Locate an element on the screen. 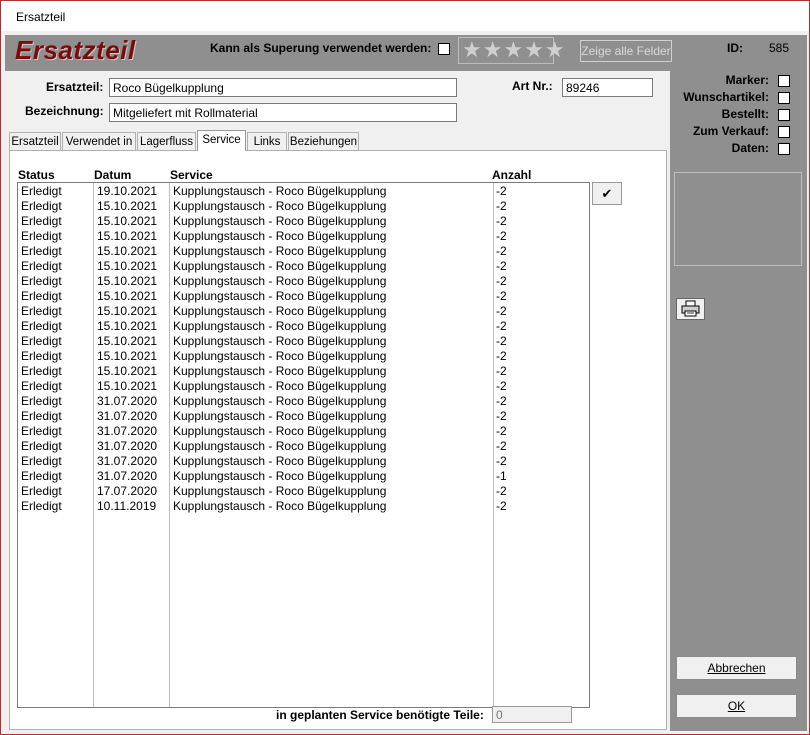 This screenshot has width=810, height=735. printer-icon is located at coordinates (690, 308).